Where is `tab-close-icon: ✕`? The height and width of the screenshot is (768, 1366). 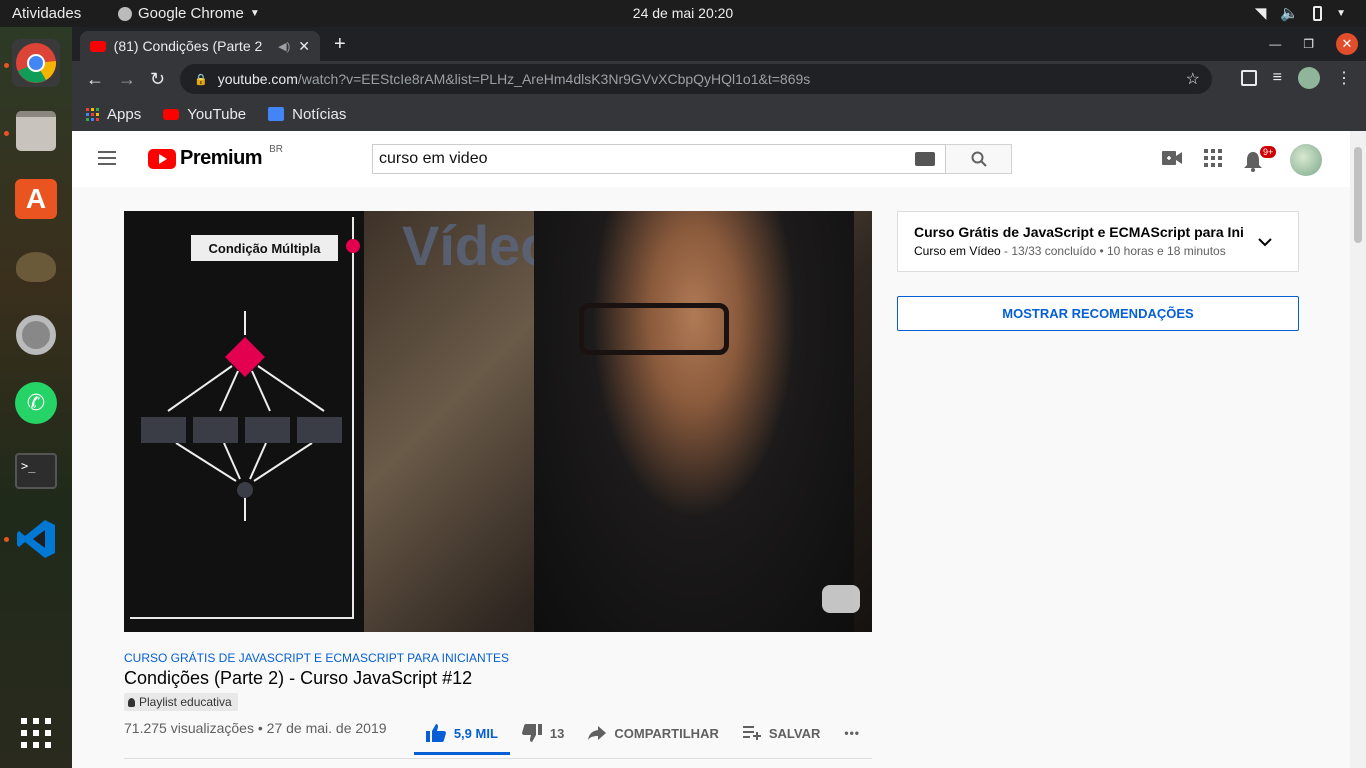 tab-close-icon: ✕ is located at coordinates (304, 46).